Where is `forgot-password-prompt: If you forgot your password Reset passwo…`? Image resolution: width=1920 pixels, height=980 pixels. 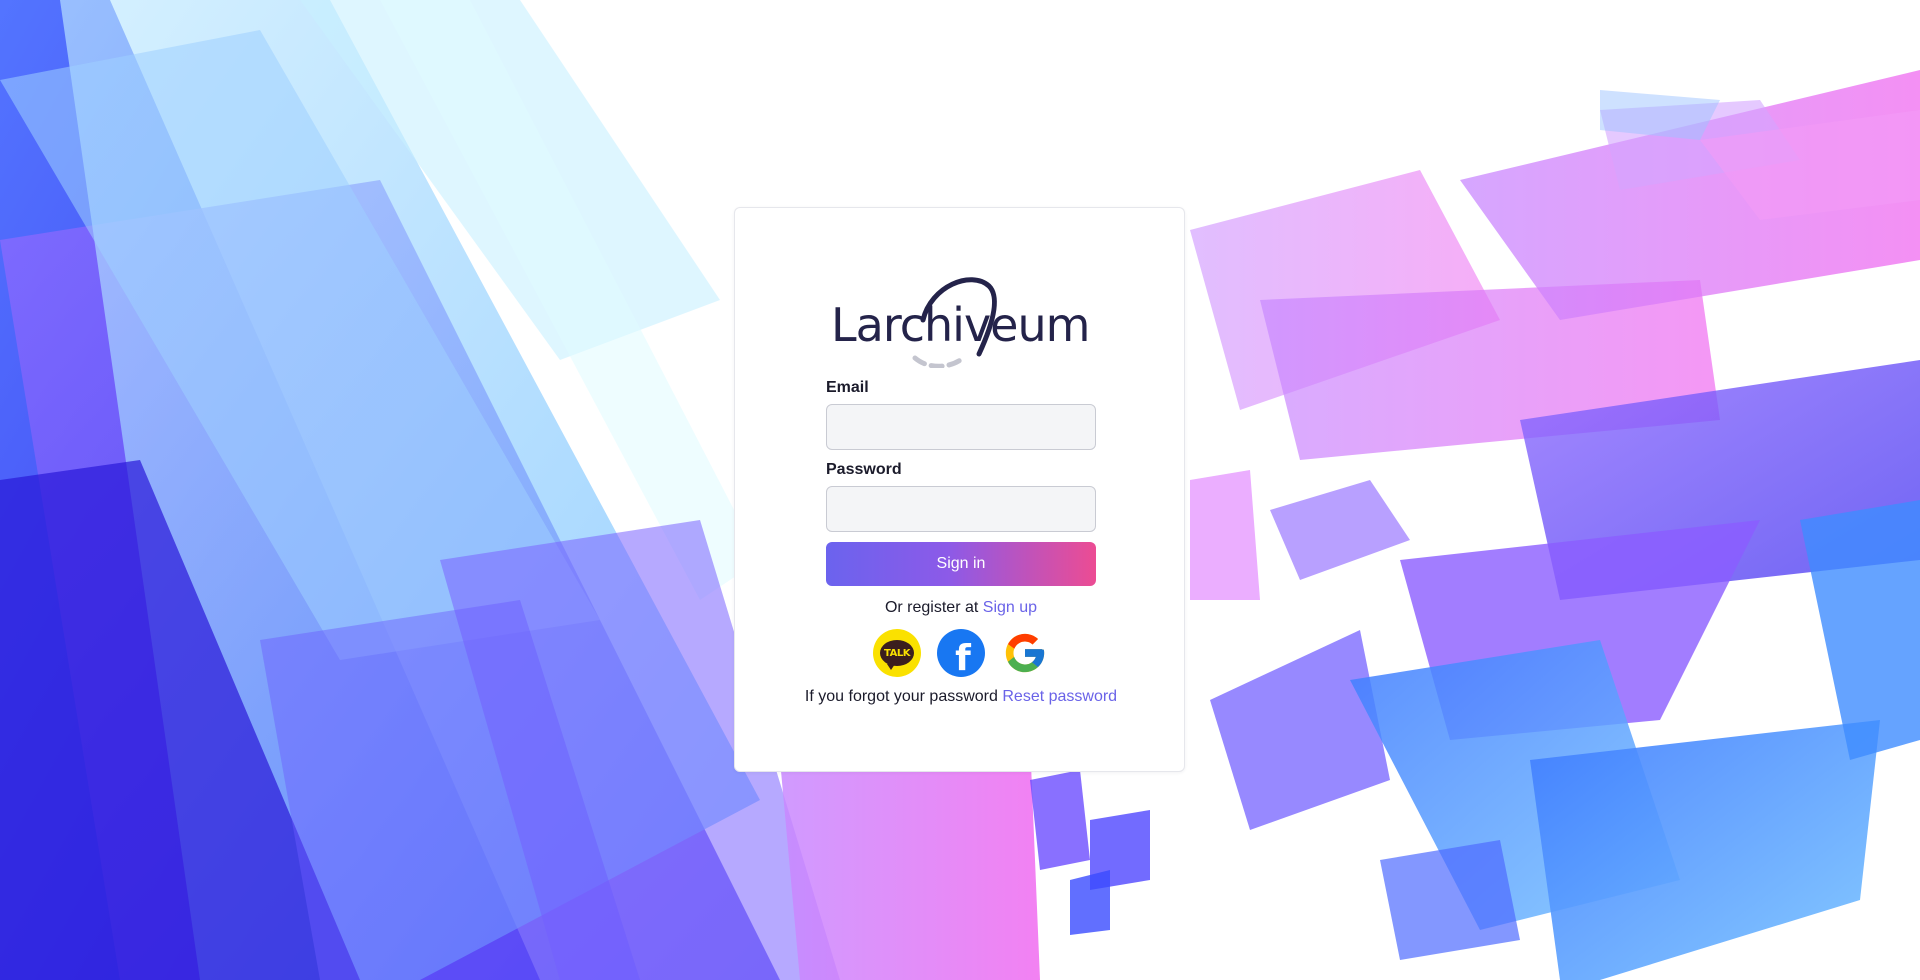 forgot-password-prompt: If you forgot your password Reset passwo… is located at coordinates (961, 697).